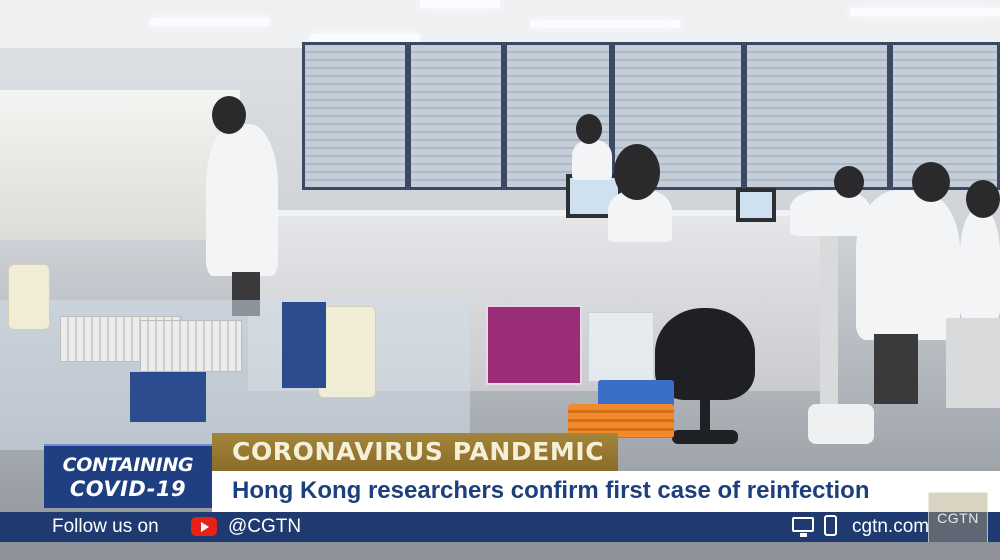 This screenshot has width=1000, height=560. Describe the element at coordinates (534, 345) in the screenshot. I see `glove-box` at that location.